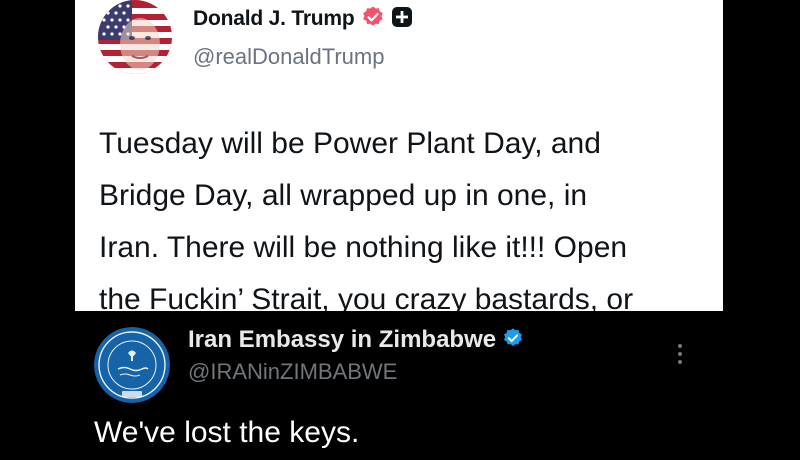 The width and height of the screenshot is (800, 460). I want to click on author-handle: @IRANinZIMBABWE, so click(292, 372).